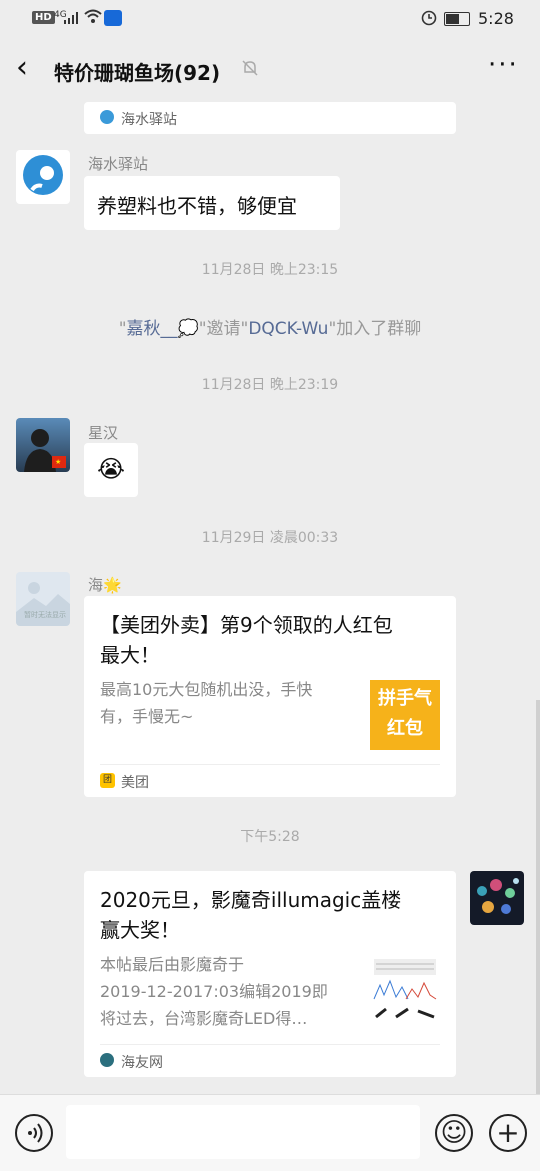 The height and width of the screenshot is (1171, 540). What do you see at coordinates (107, 117) in the screenshot?
I see `source-logo-icon` at bounding box center [107, 117].